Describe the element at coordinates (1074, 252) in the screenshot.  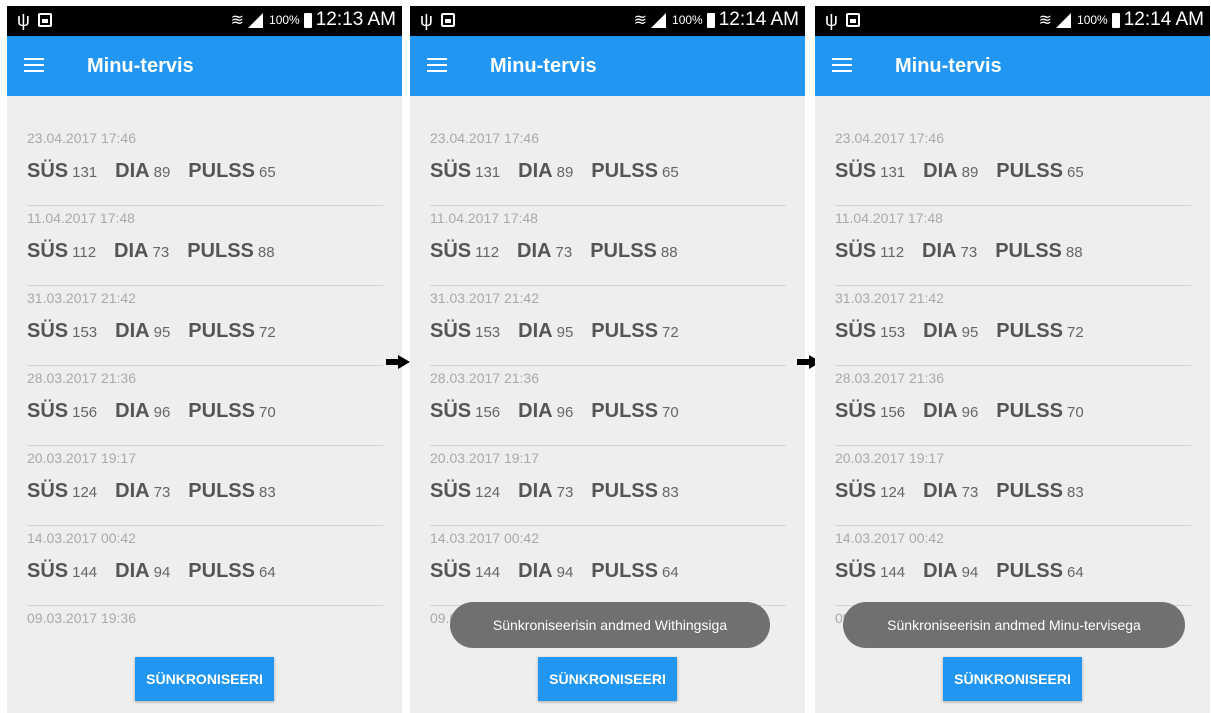
I see `pulse-value: 88` at that location.